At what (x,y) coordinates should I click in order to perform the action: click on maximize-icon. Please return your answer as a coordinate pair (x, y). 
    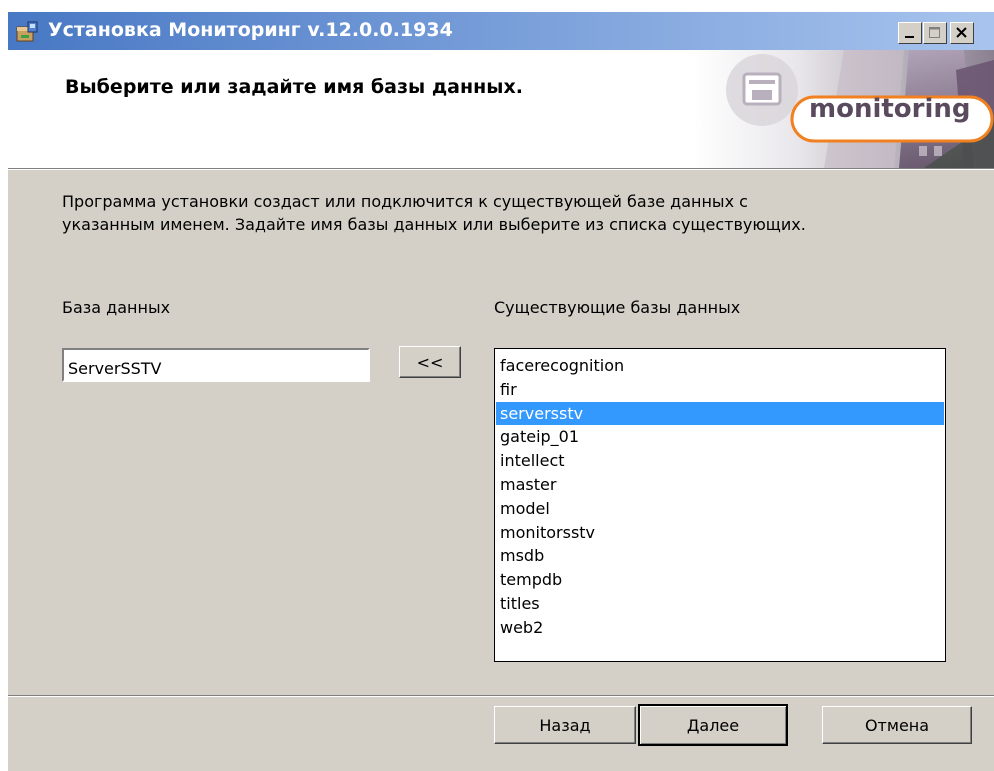
    Looking at the image, I should click on (934, 32).